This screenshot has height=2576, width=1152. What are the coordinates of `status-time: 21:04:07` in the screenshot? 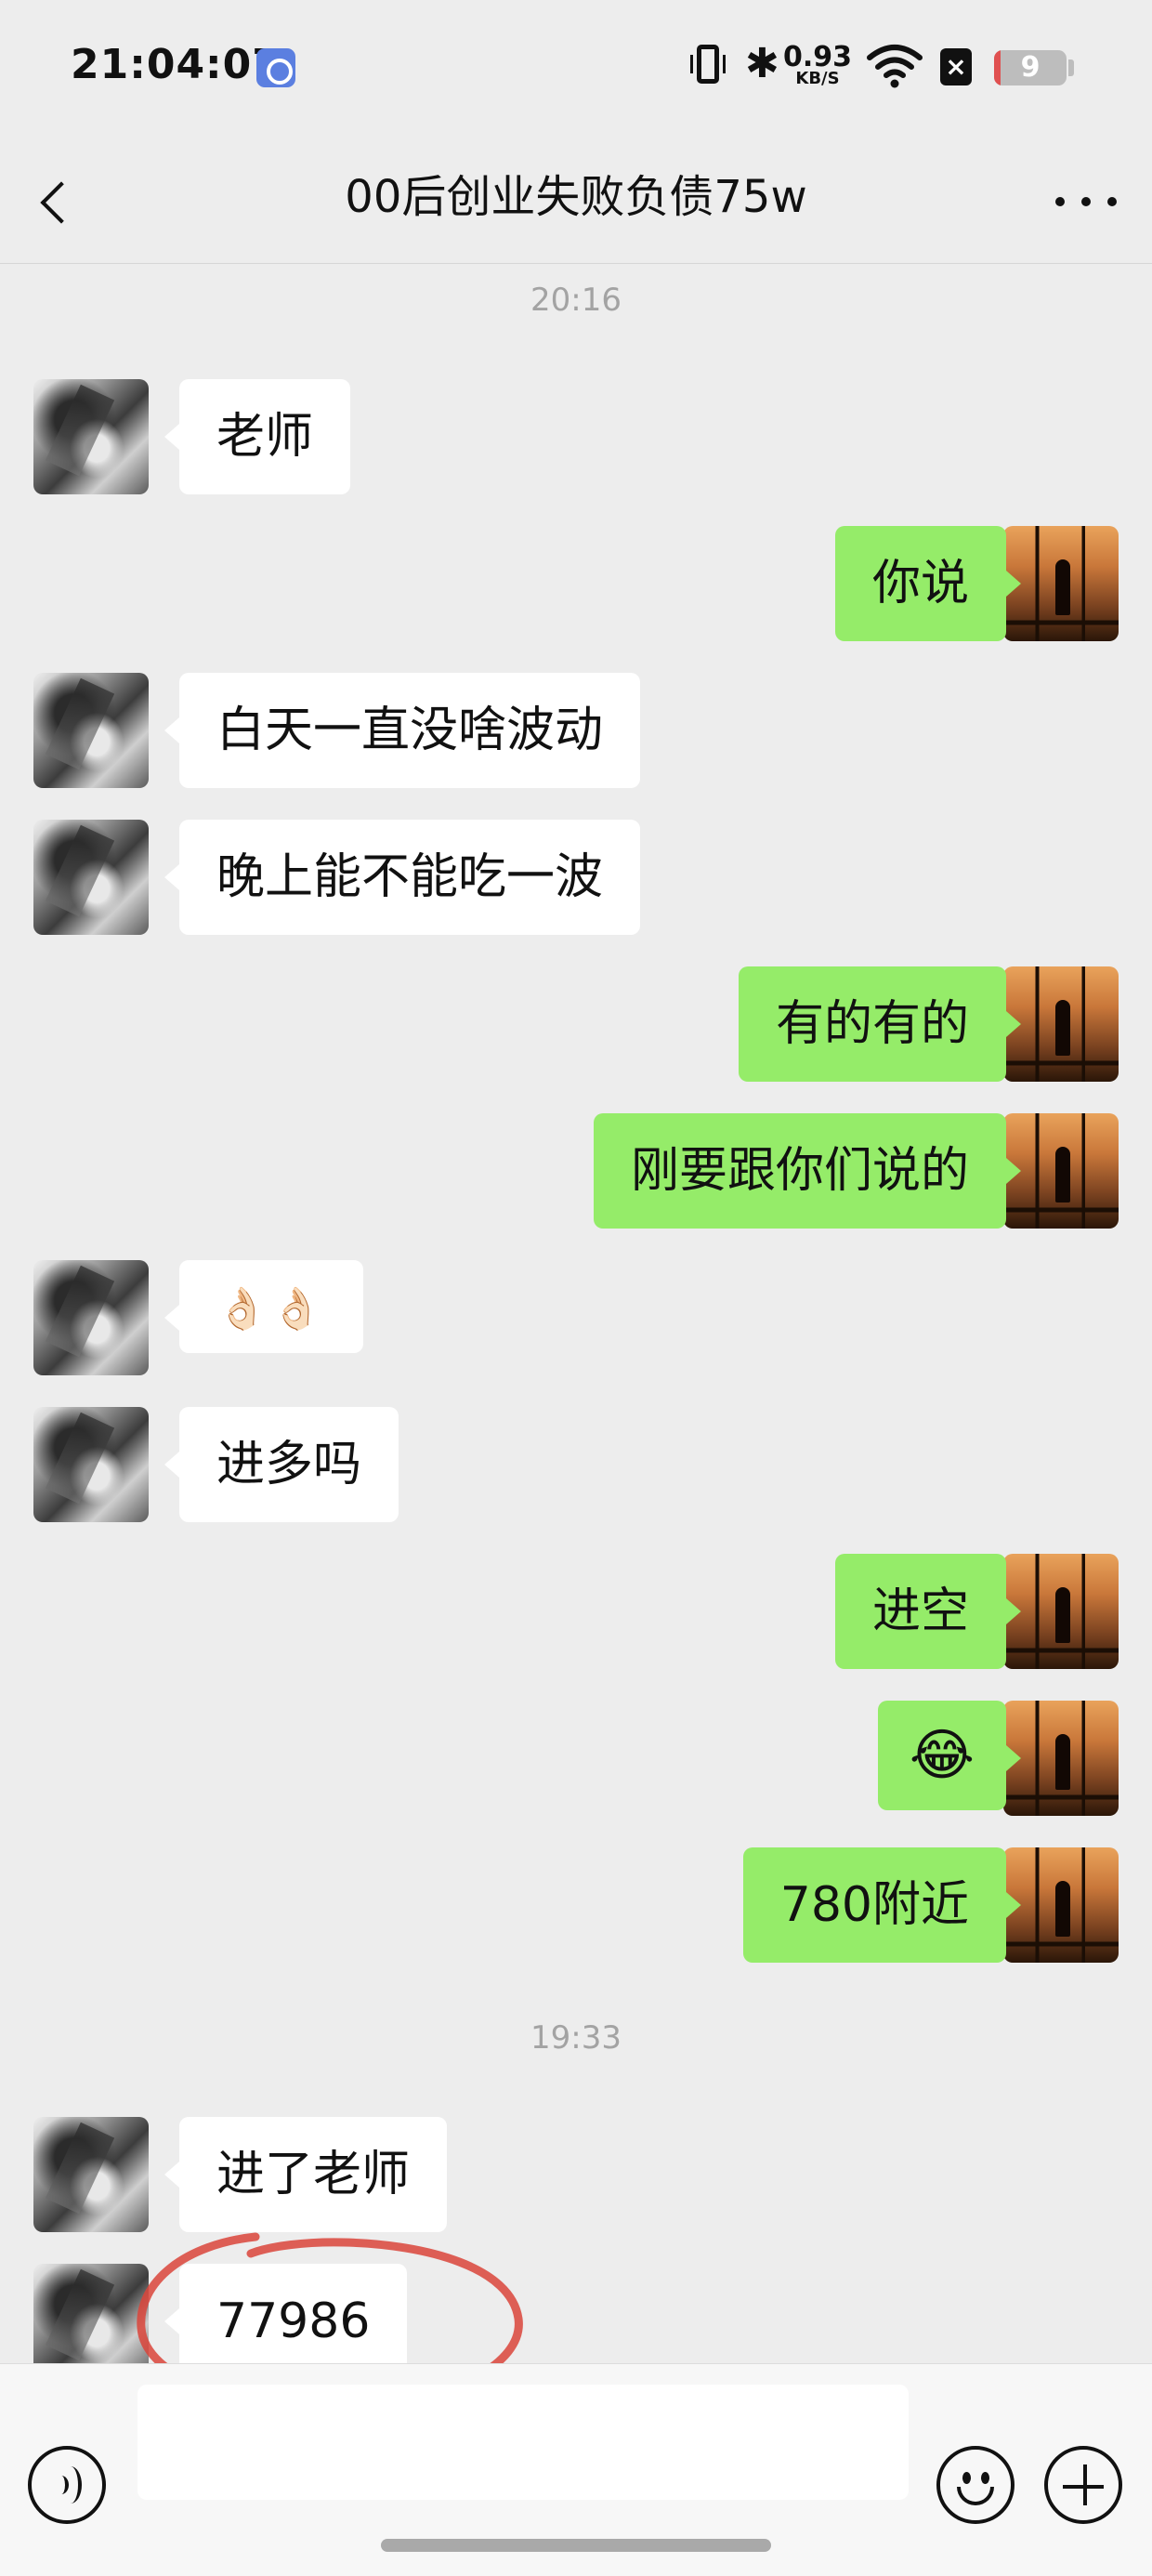 It's located at (176, 64).